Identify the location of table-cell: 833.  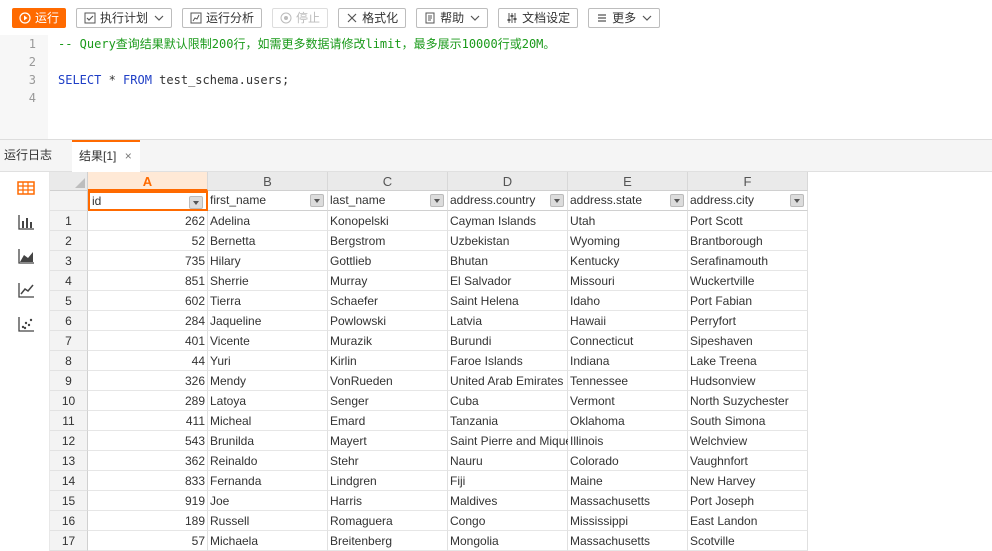
(148, 481).